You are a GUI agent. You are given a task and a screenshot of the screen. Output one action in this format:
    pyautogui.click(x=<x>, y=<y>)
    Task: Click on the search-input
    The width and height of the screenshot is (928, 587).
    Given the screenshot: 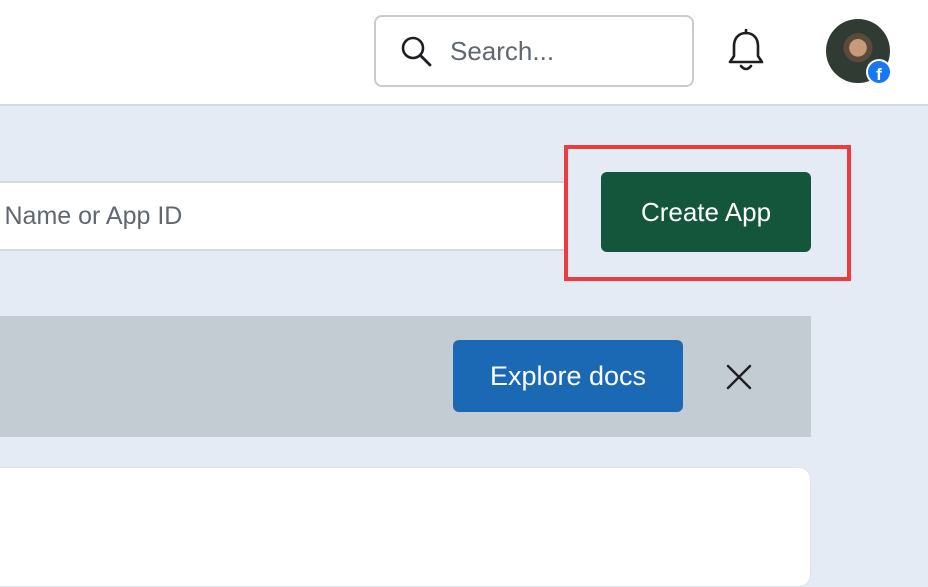 What is the action you would take?
    pyautogui.click(x=560, y=51)
    